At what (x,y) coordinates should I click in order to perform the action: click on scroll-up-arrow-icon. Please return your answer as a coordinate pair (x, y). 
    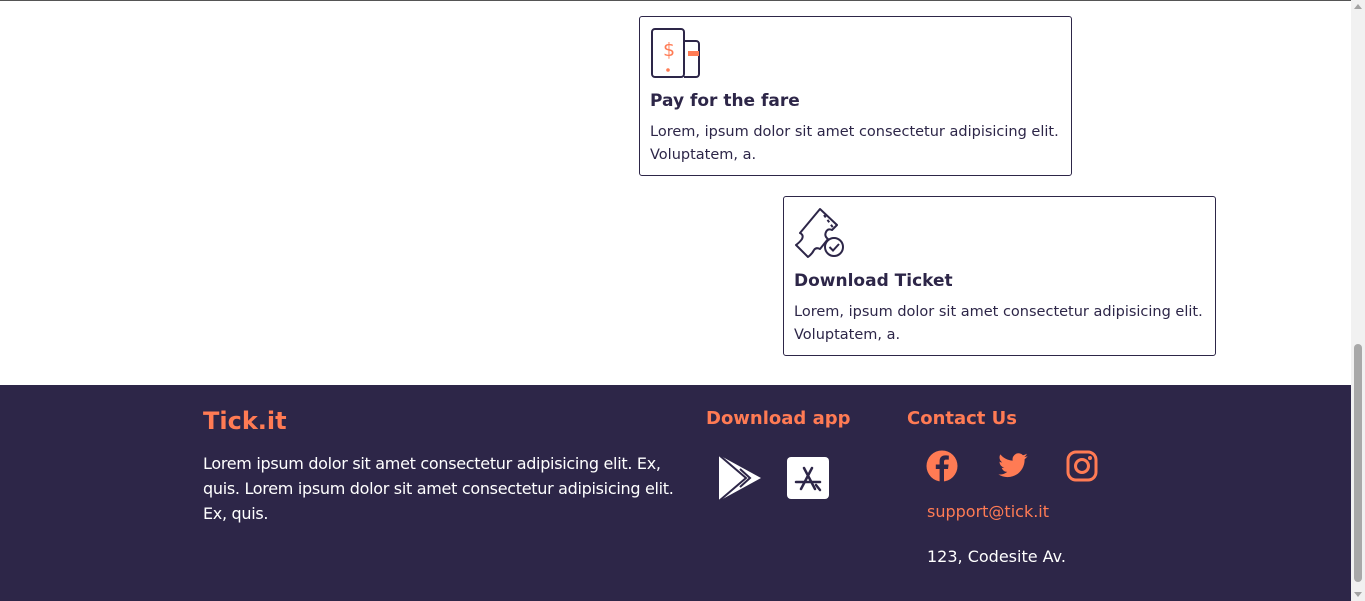
    Looking at the image, I should click on (1358, 6).